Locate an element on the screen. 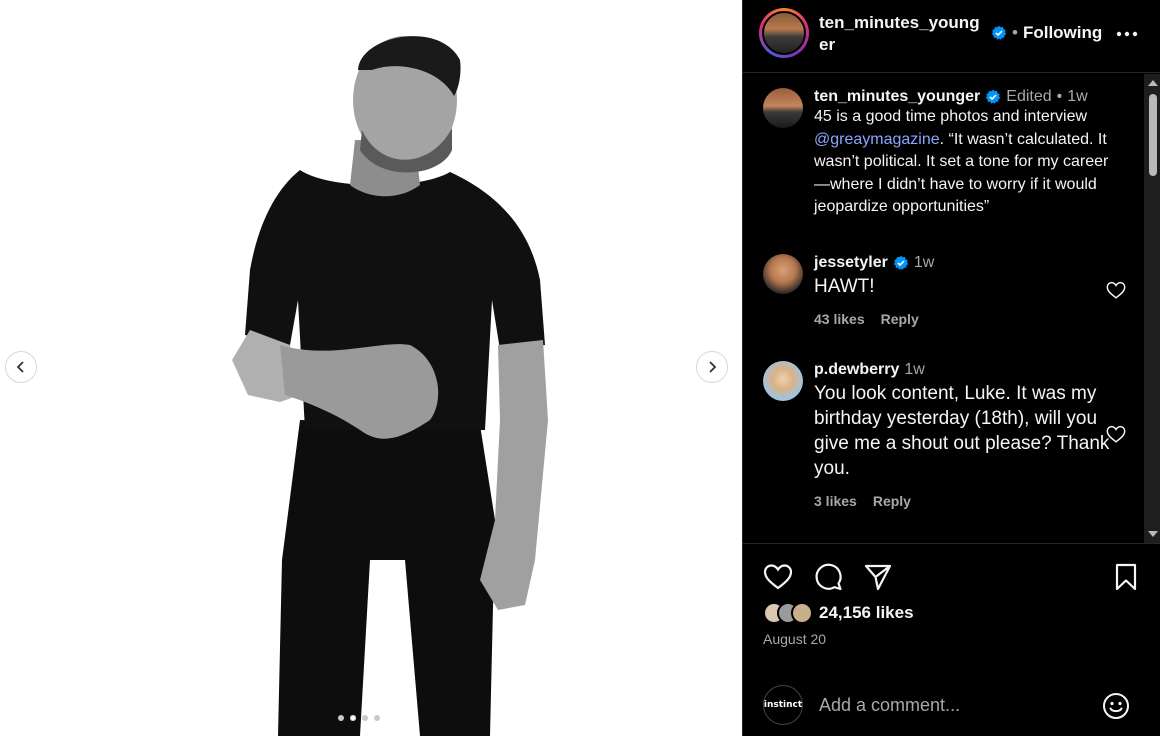  scroll-up-arrow-icon is located at coordinates (1153, 83).